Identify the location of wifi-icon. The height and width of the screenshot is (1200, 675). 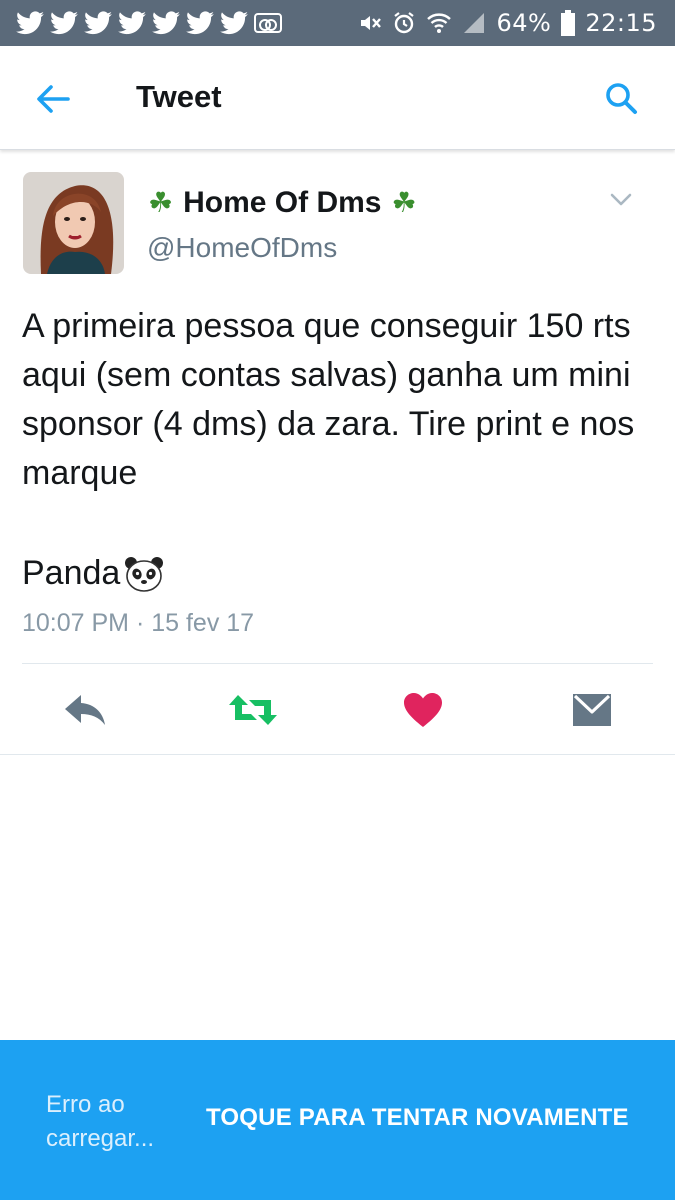
(439, 23).